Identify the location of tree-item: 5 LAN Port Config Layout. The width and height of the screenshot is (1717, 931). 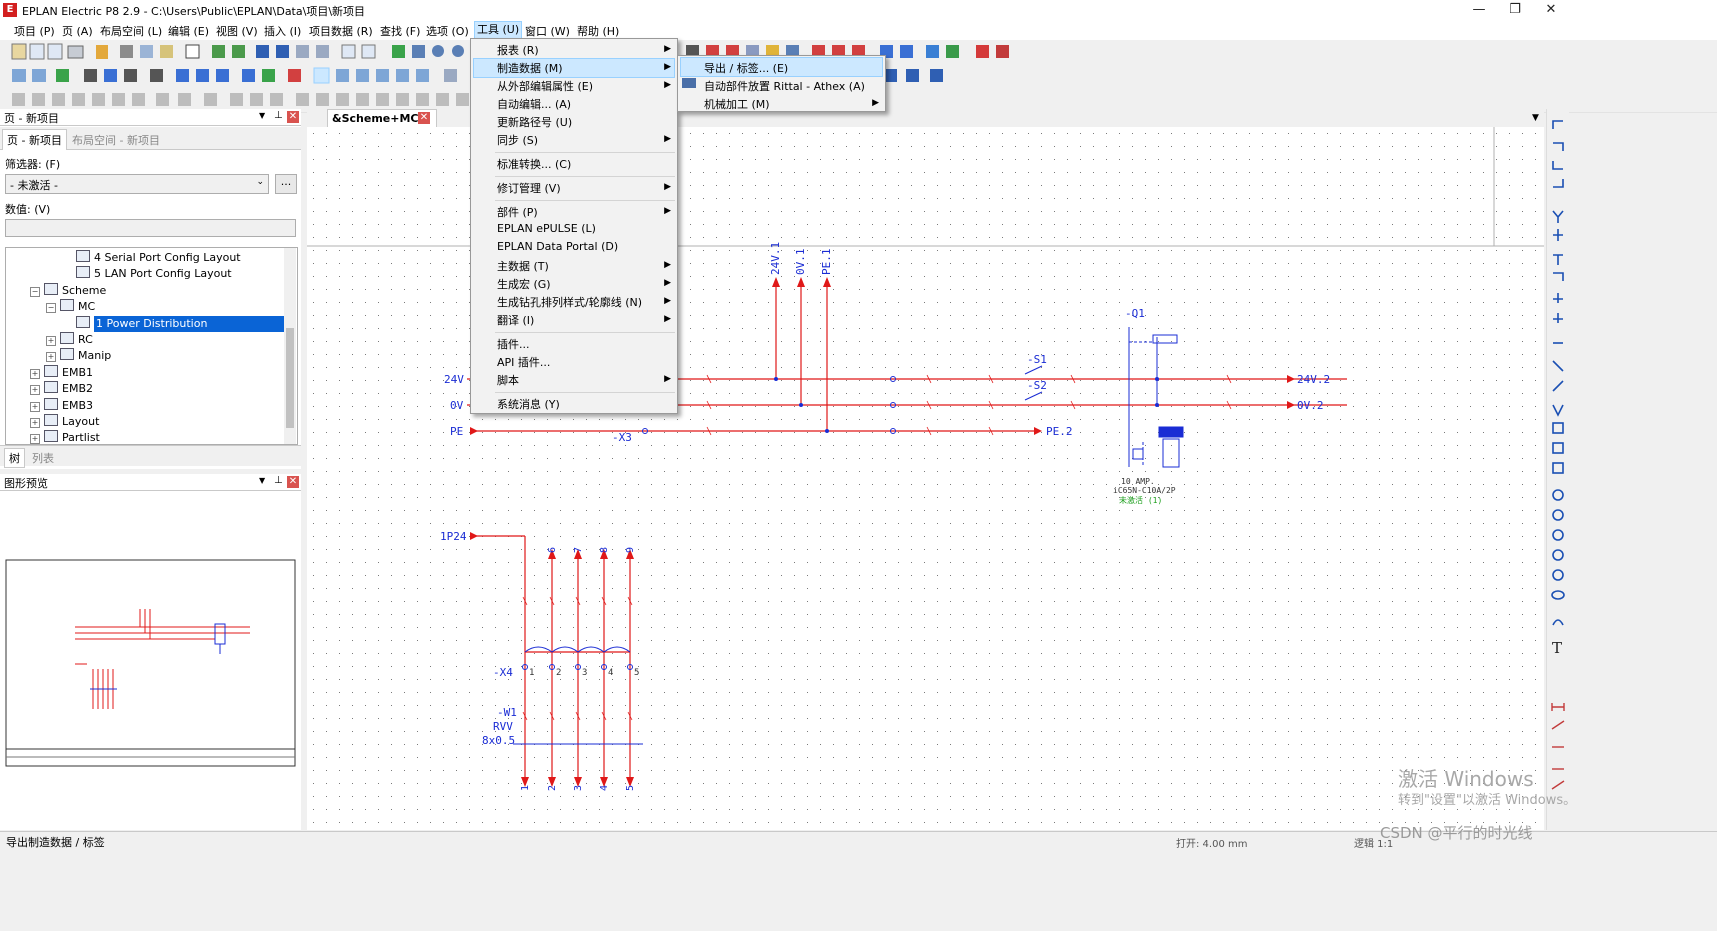
(147, 274).